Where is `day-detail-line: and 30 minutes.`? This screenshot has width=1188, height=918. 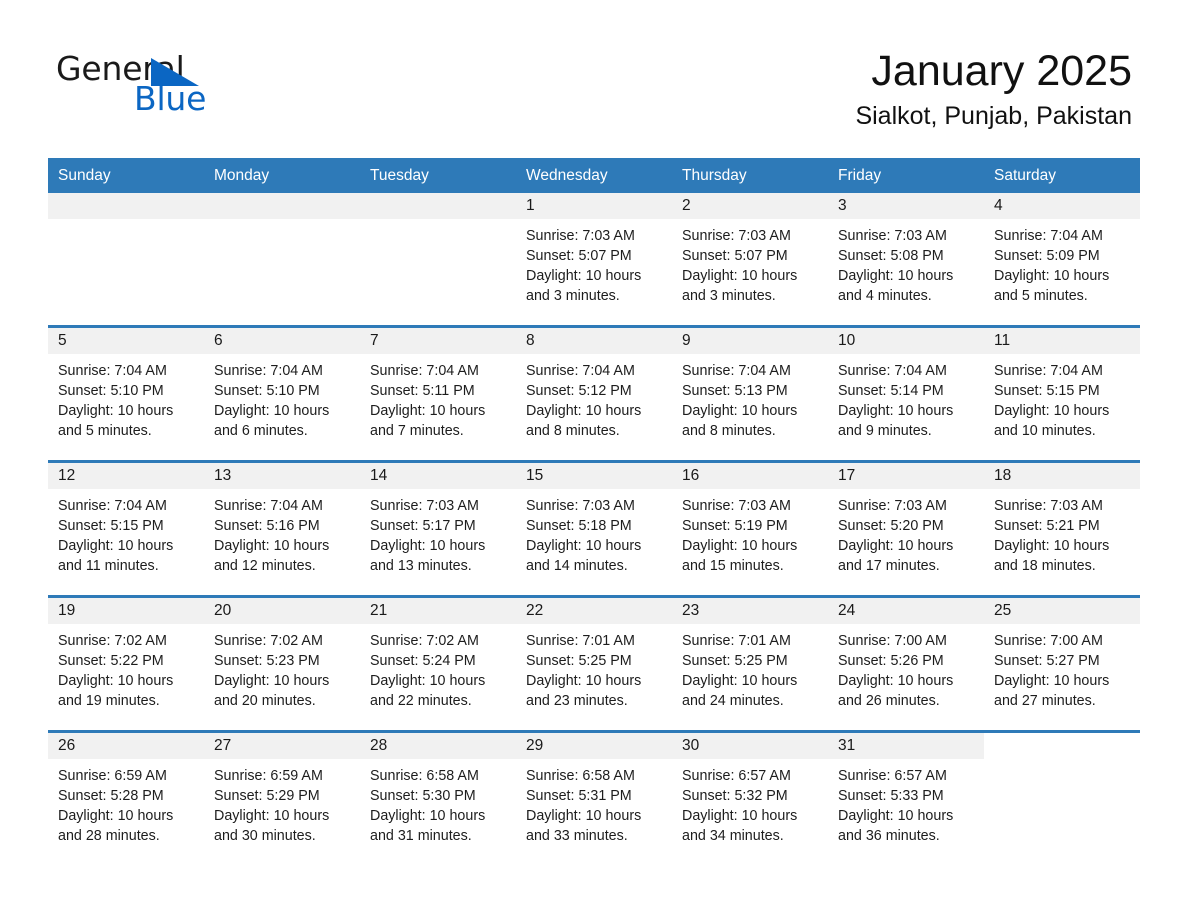 day-detail-line: and 30 minutes. is located at coordinates (265, 836).